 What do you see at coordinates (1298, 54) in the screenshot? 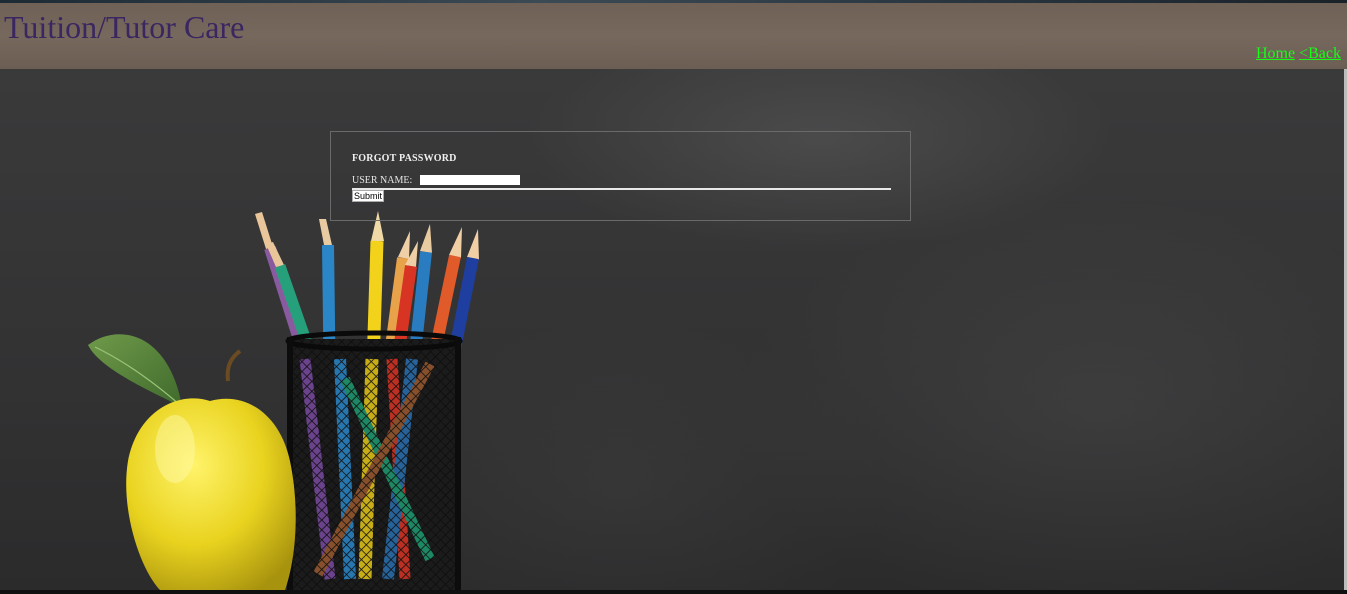
I see `header-nav: Home <Back` at bounding box center [1298, 54].